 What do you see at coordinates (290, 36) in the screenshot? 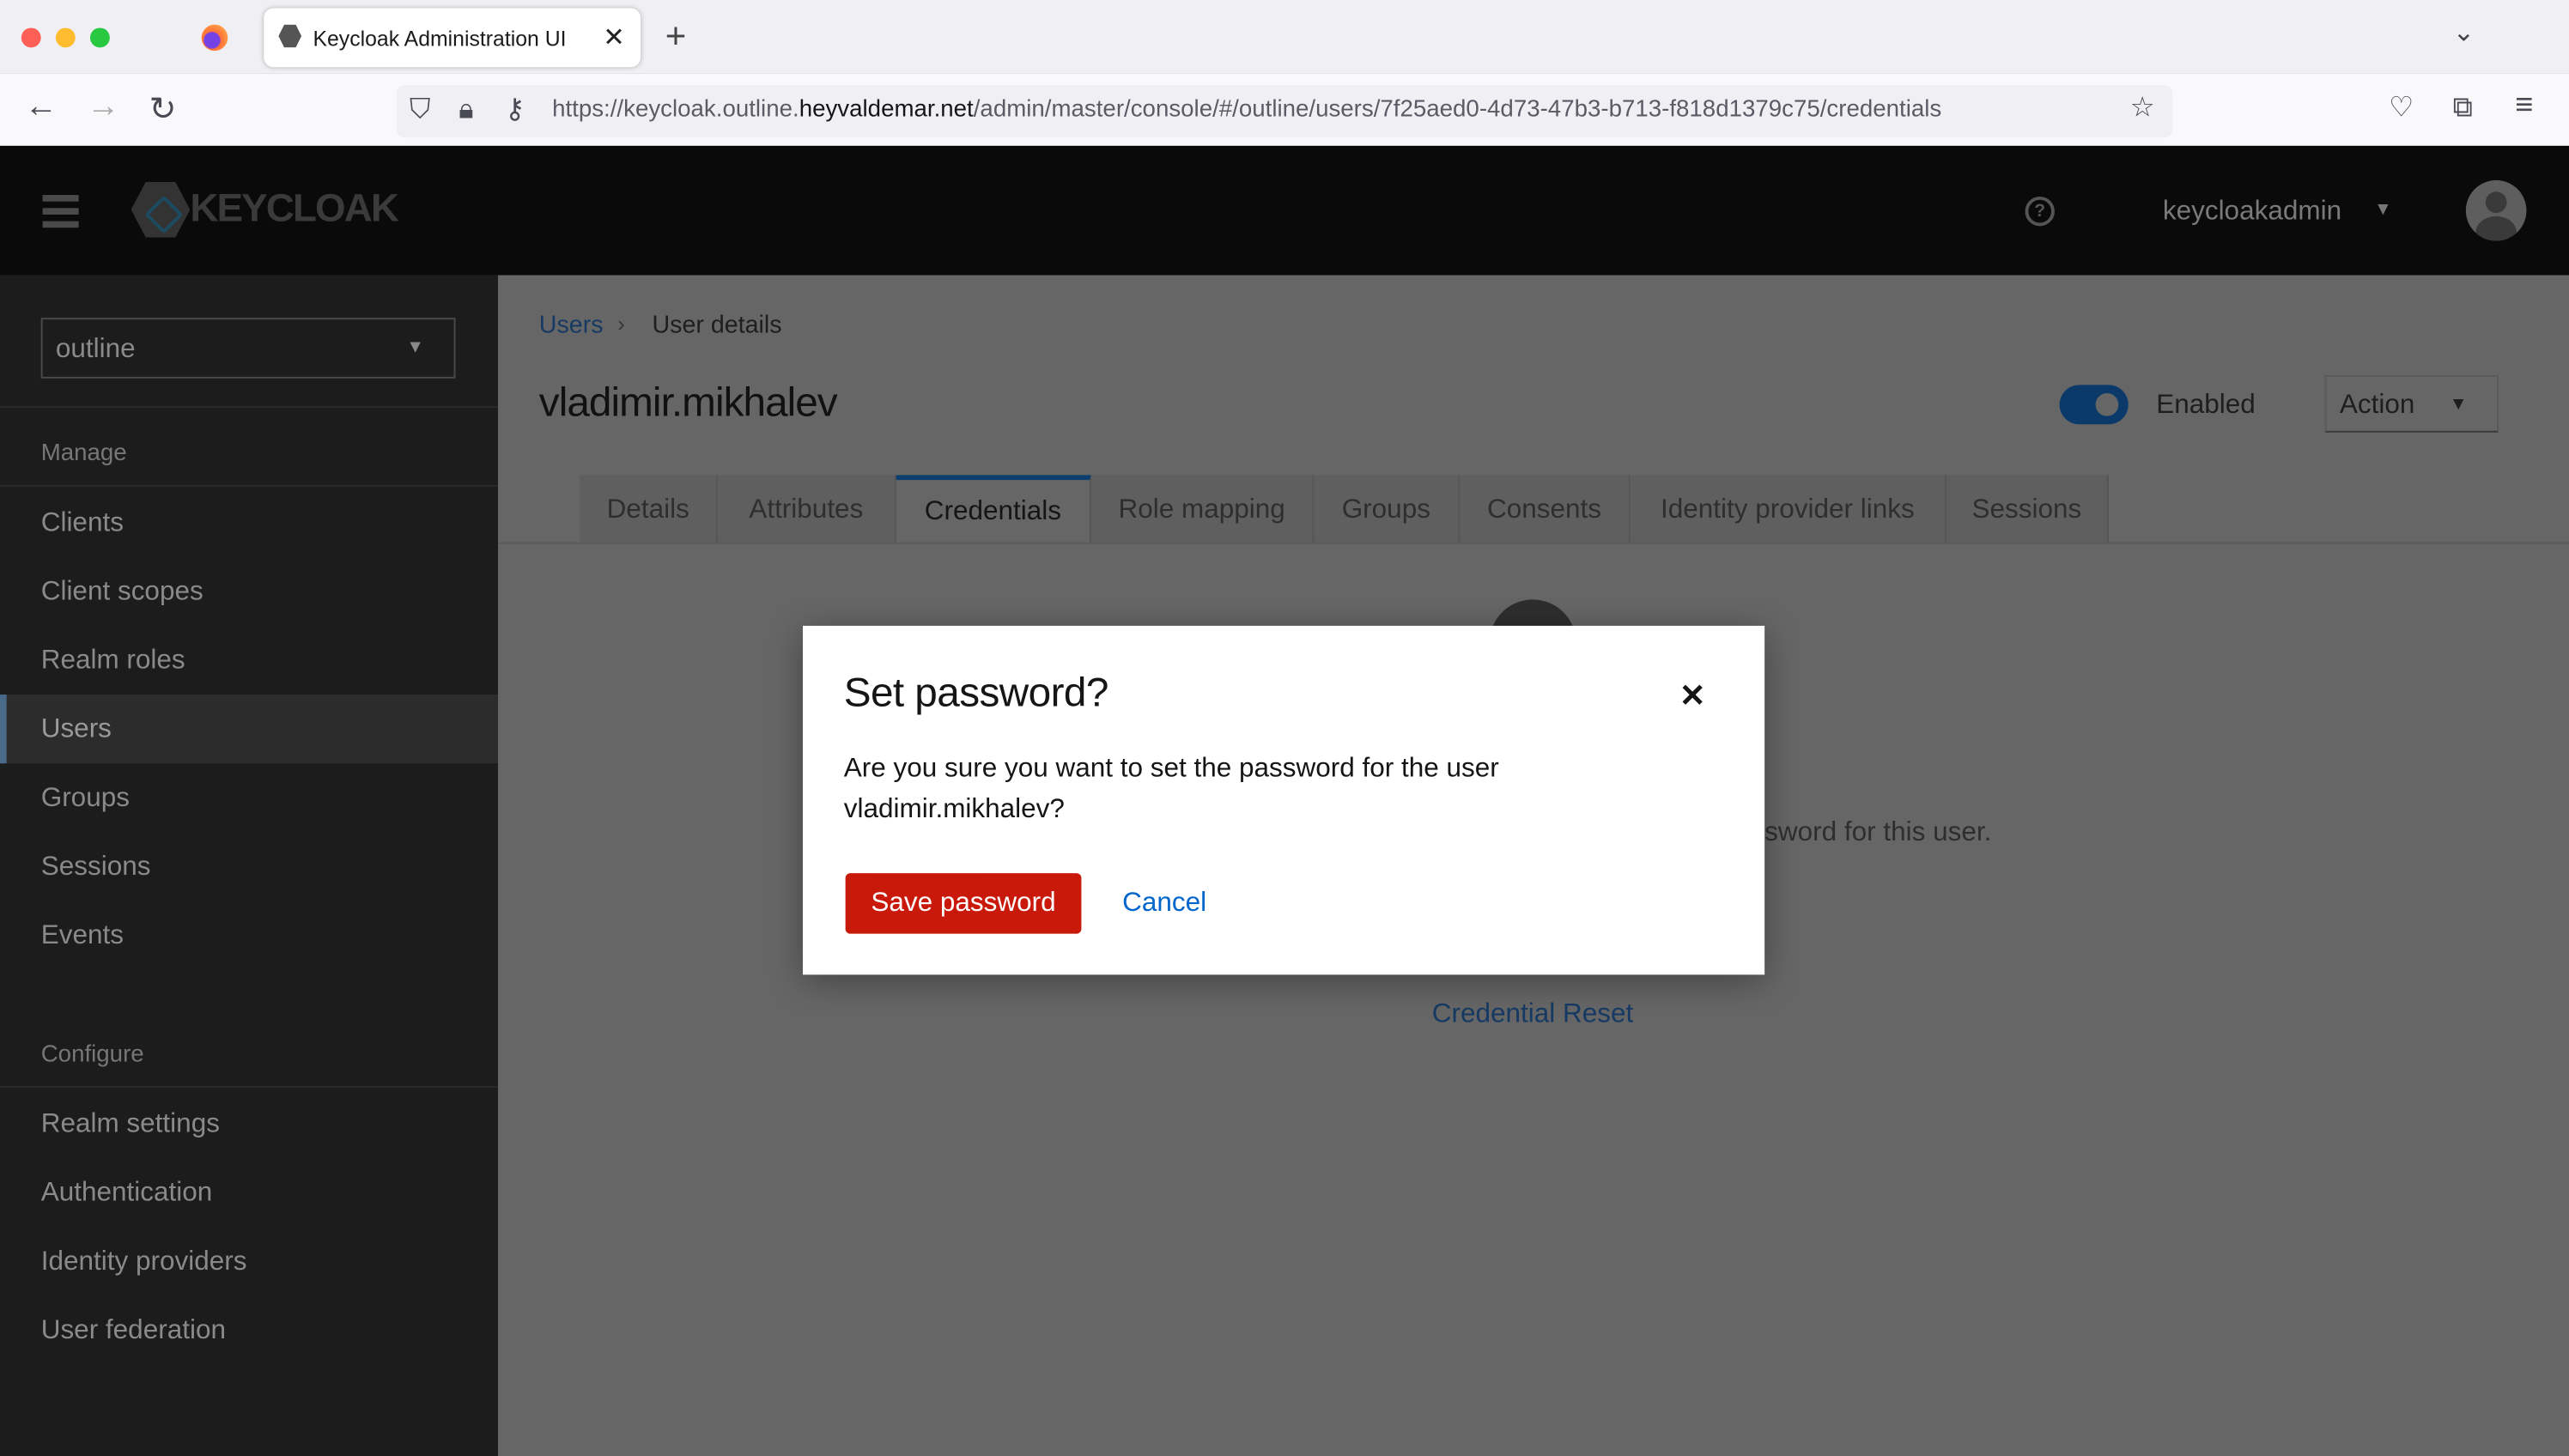
I see `keycloak-favicon-icon` at bounding box center [290, 36].